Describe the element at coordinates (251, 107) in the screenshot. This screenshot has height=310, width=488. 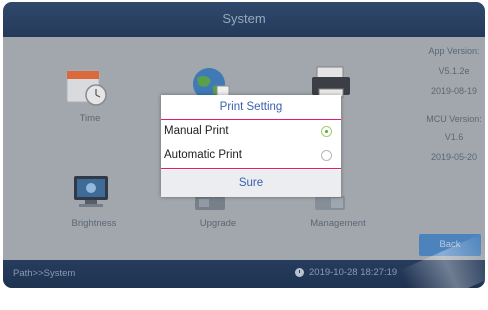
I see `dialog-title: Print Setting` at that location.